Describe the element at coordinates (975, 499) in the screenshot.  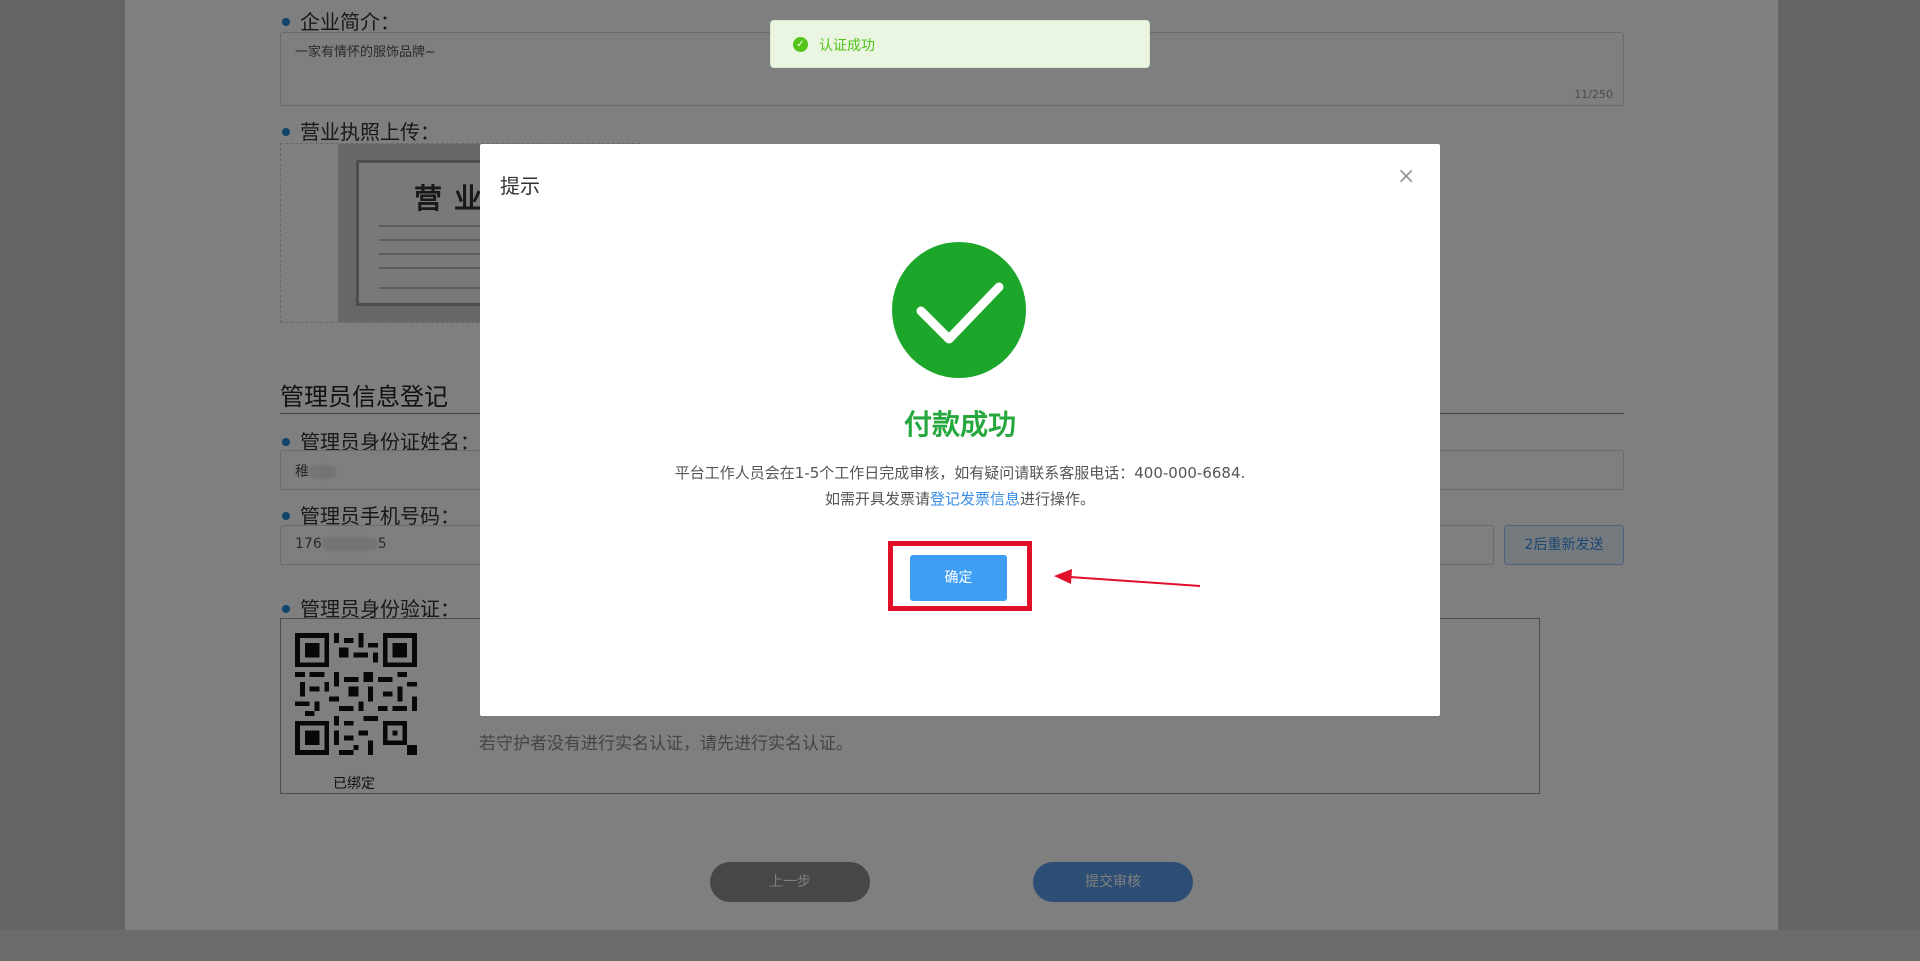
I see `invoice-link: 登记发票信息` at that location.